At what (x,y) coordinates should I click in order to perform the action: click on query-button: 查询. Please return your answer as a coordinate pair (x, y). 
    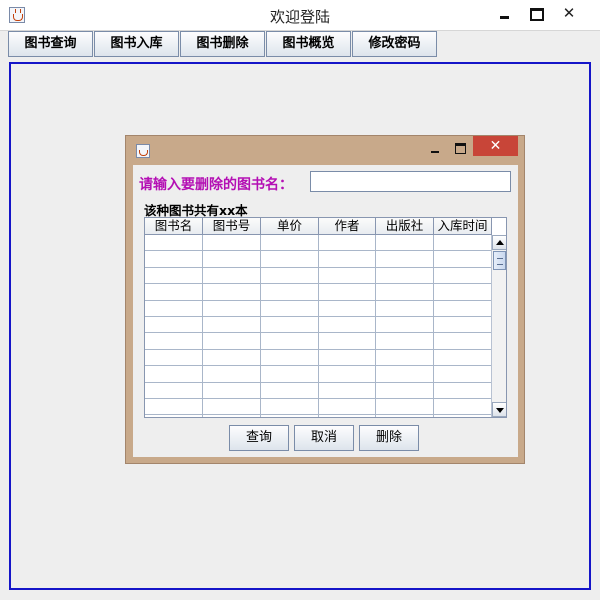
    Looking at the image, I should click on (259, 438).